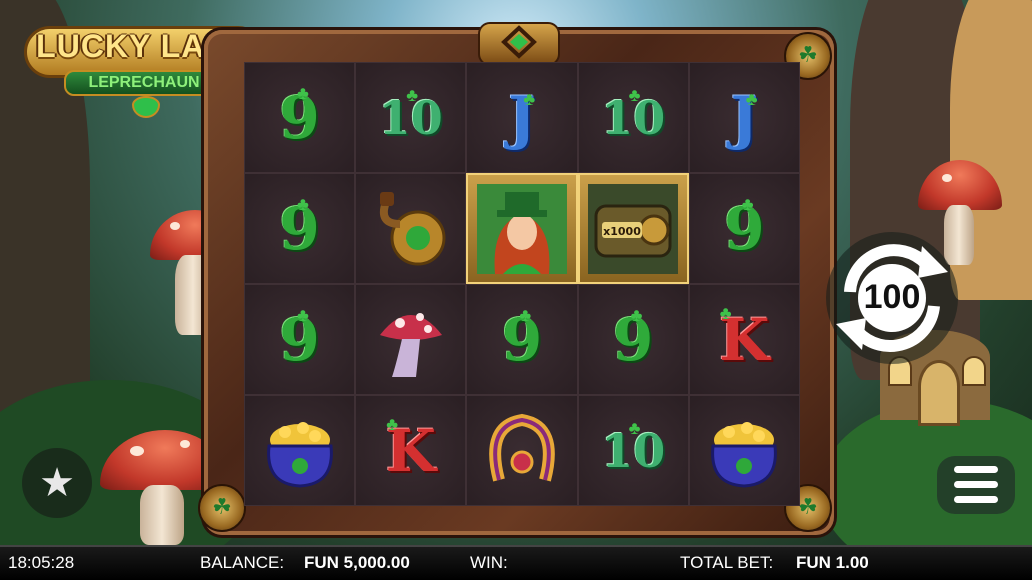  What do you see at coordinates (242, 562) in the screenshot?
I see `balance-label: BALANCE:` at bounding box center [242, 562].